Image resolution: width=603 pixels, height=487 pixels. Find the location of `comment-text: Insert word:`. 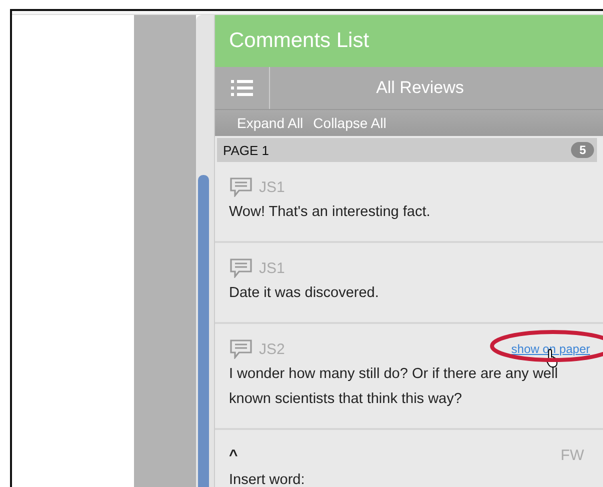

comment-text: Insert word: is located at coordinates (267, 479).